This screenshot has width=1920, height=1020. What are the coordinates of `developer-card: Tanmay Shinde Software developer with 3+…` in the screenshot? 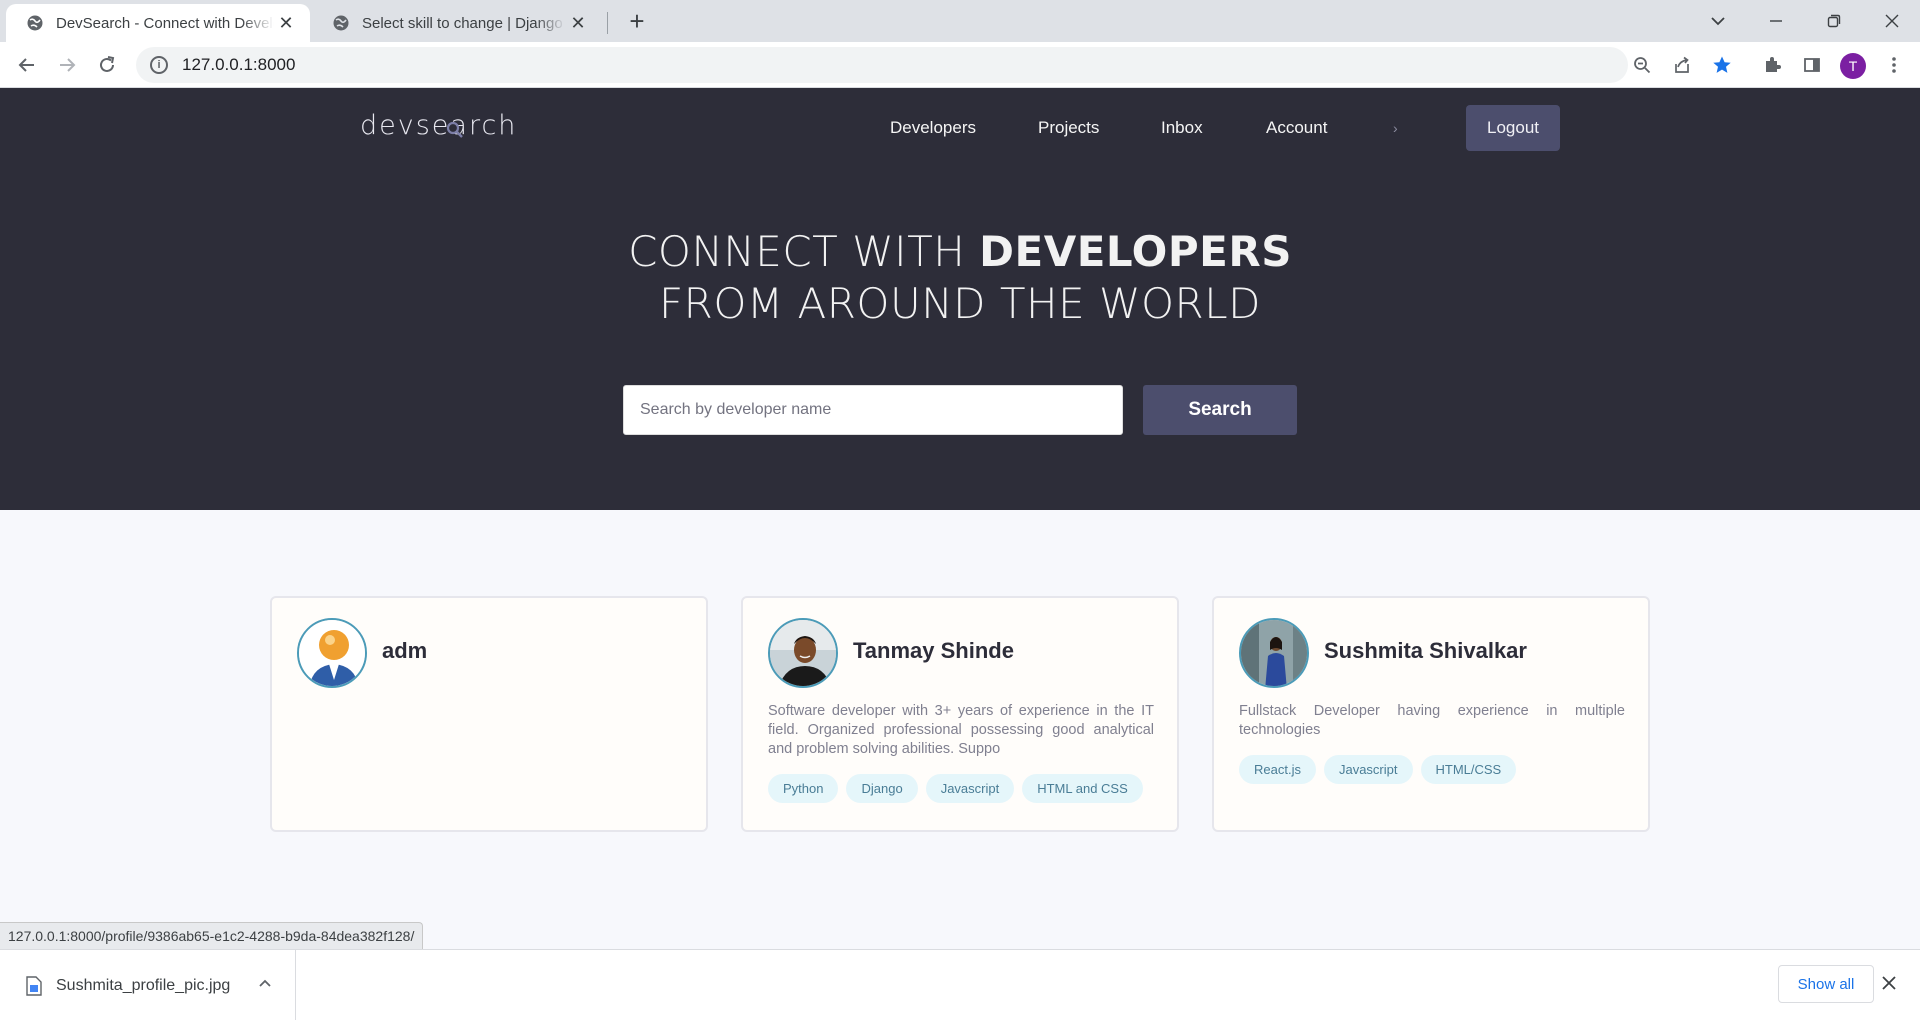 It's located at (960, 714).